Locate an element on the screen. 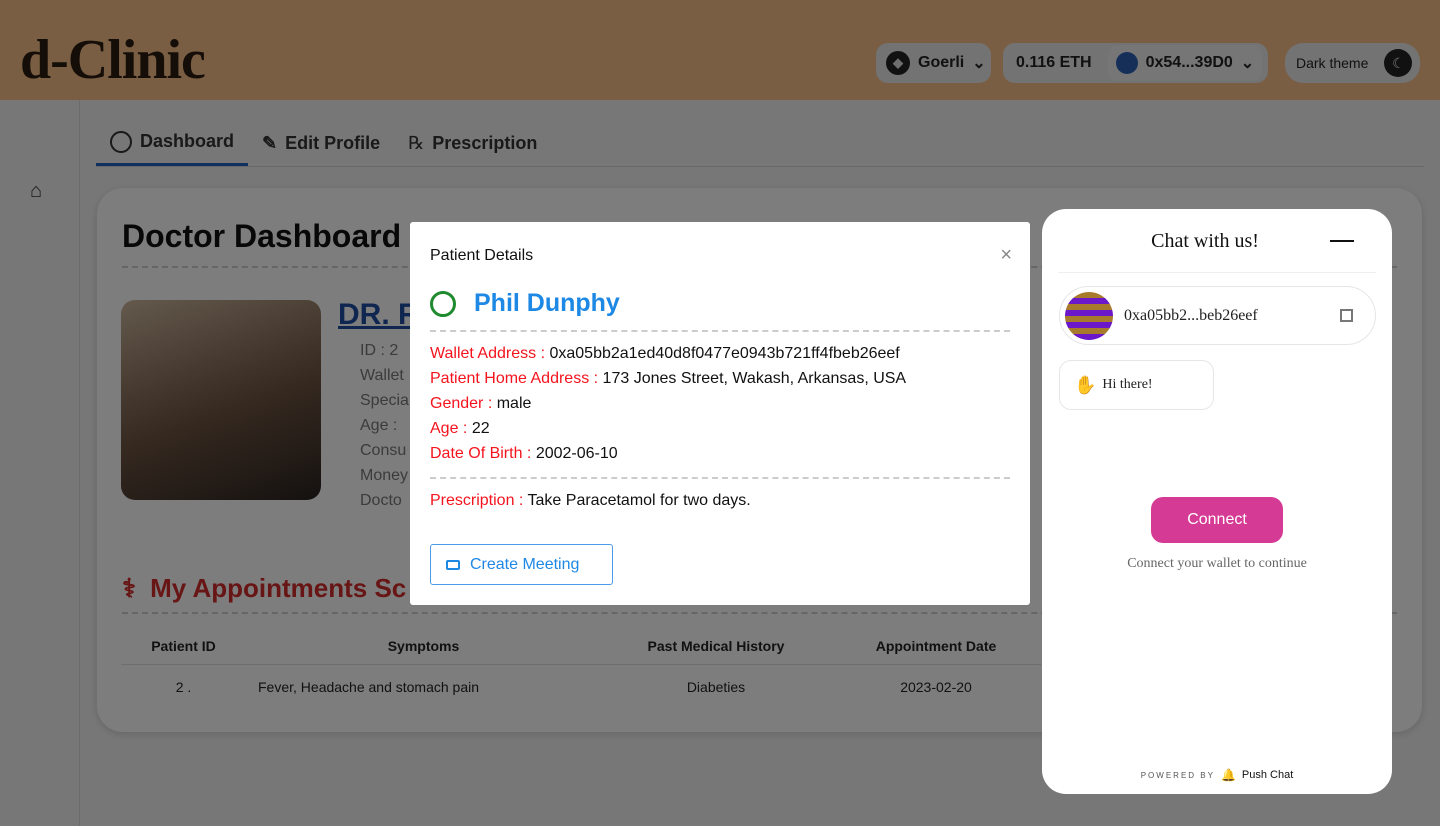 This screenshot has height=826, width=1440. modal-title: Patient Details is located at coordinates (482, 255).